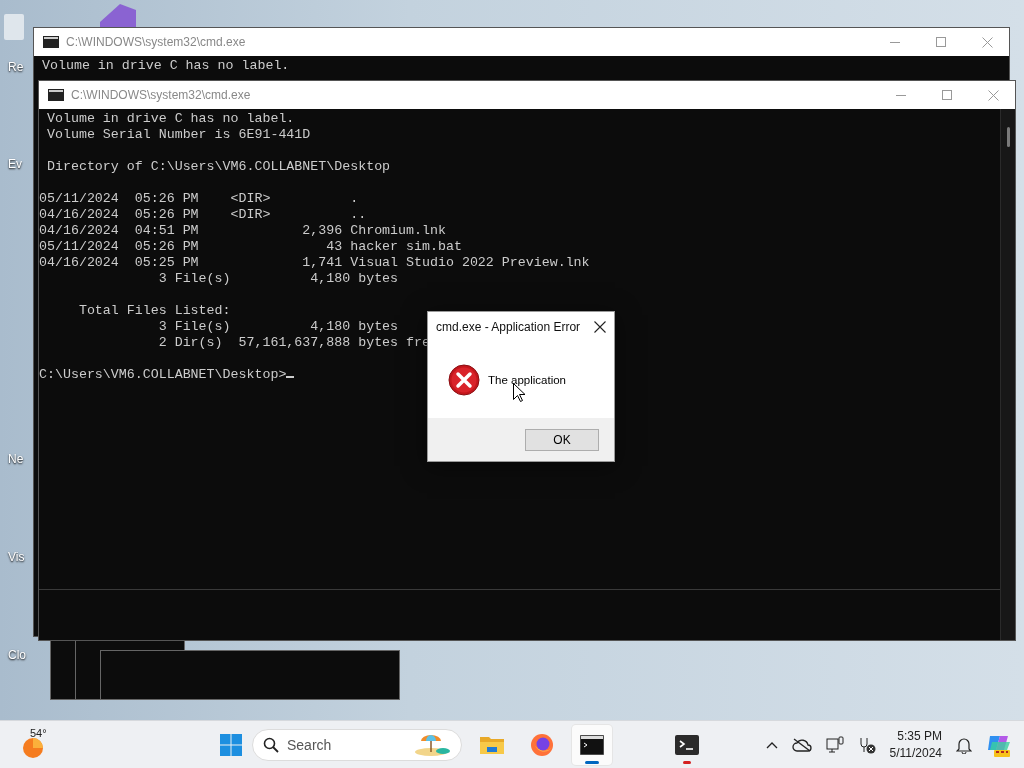 The image size is (1024, 768). I want to click on console-line: 04/16/2024 04:51 PM 2,396 Chromium.lnk, so click(242, 231).